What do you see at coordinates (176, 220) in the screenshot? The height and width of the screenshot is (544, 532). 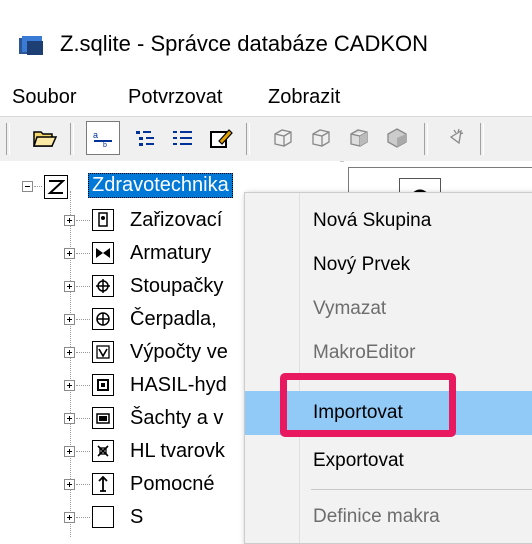 I see `tree-item-label: Zařizovací` at bounding box center [176, 220].